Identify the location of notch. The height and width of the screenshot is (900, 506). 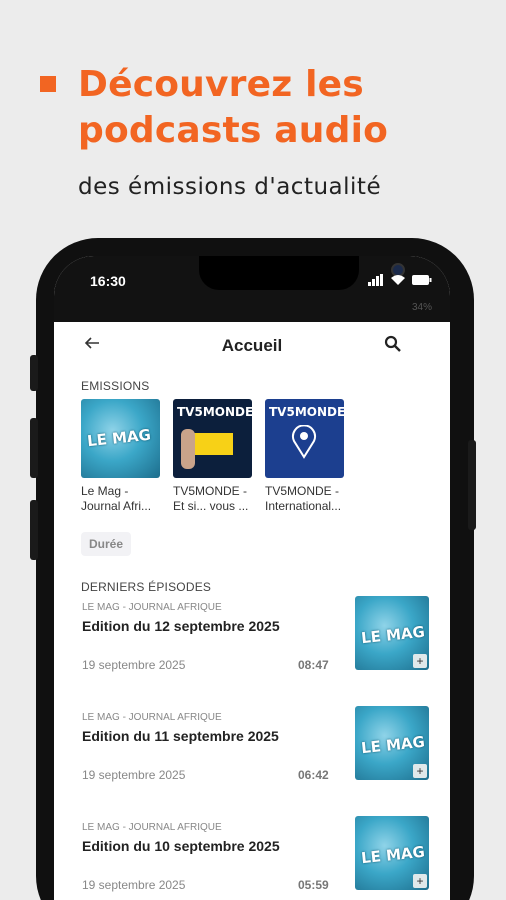
(302, 273).